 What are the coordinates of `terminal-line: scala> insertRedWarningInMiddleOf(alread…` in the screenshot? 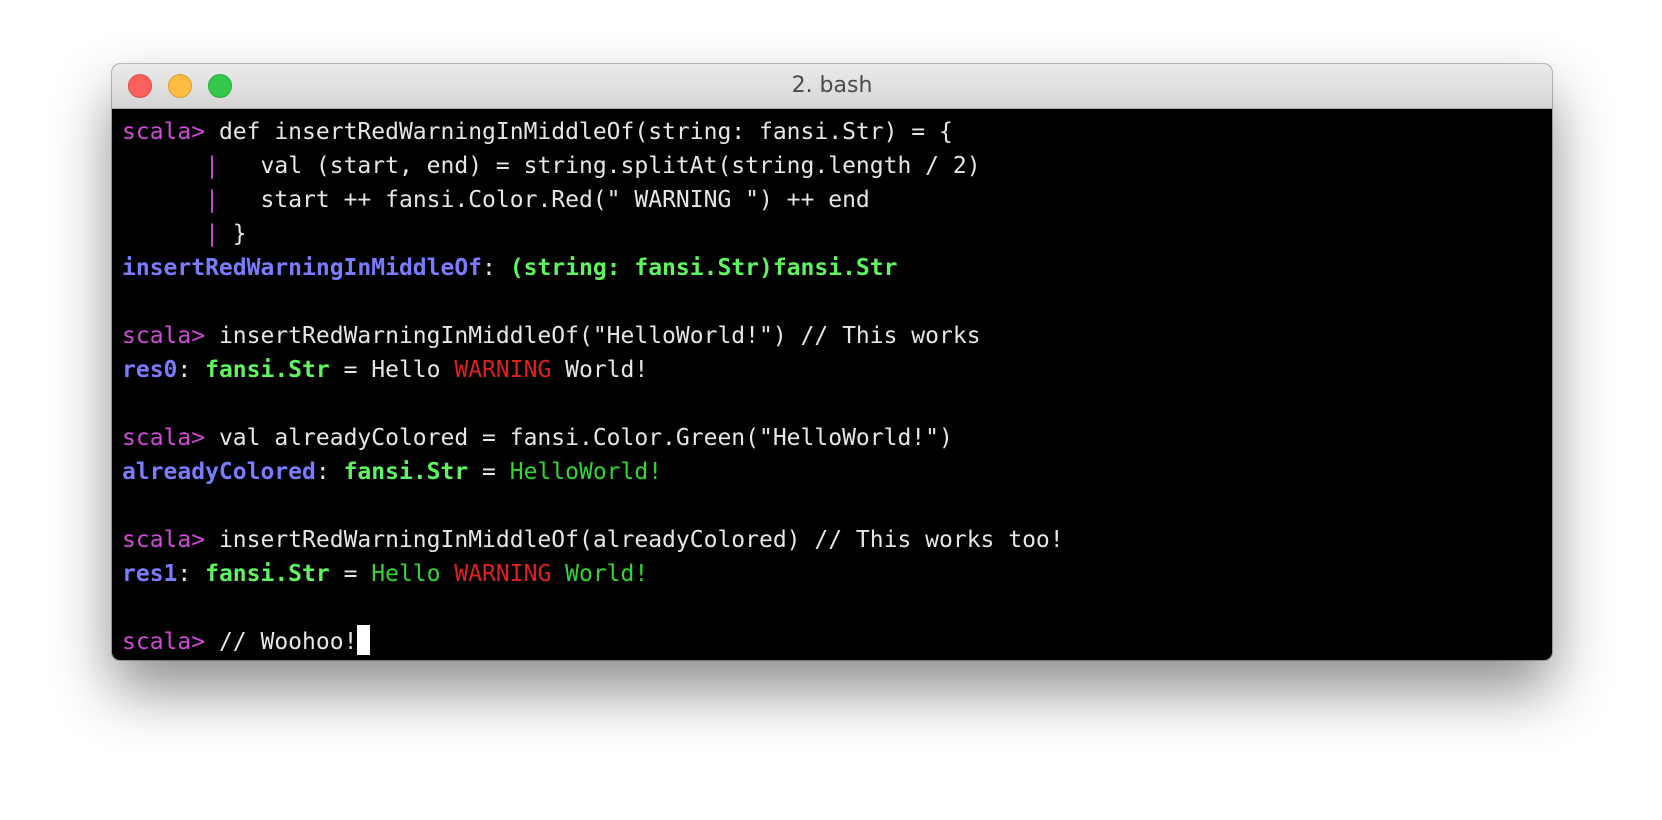 It's located at (837, 540).